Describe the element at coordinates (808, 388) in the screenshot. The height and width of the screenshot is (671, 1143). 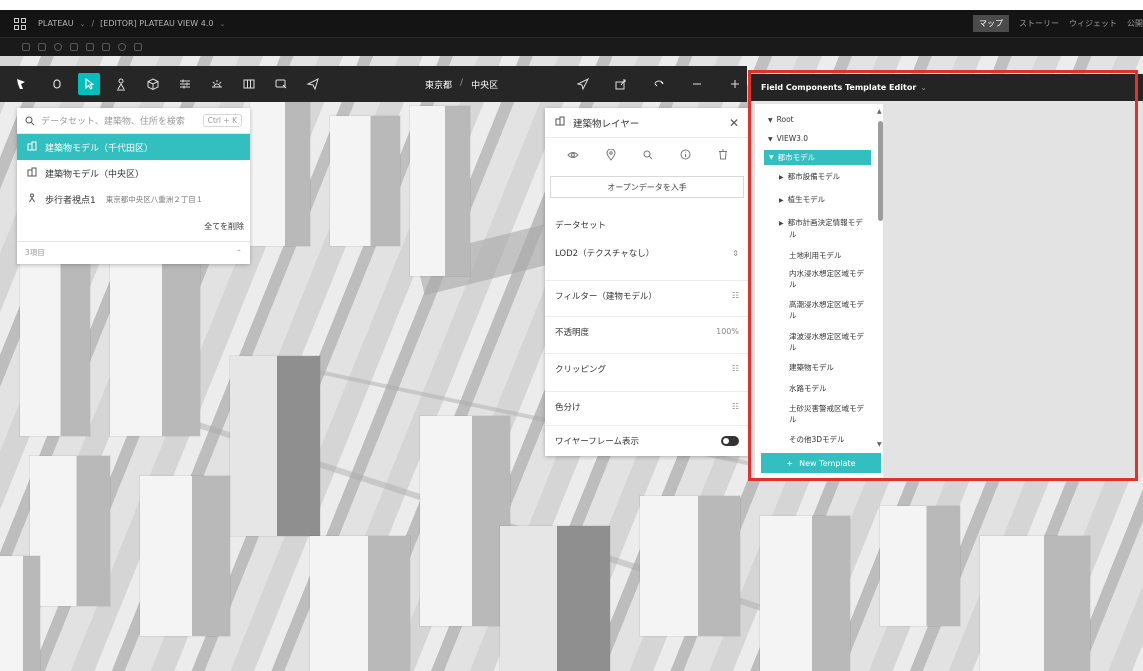
I see `tree-item: 水路モデル` at that location.